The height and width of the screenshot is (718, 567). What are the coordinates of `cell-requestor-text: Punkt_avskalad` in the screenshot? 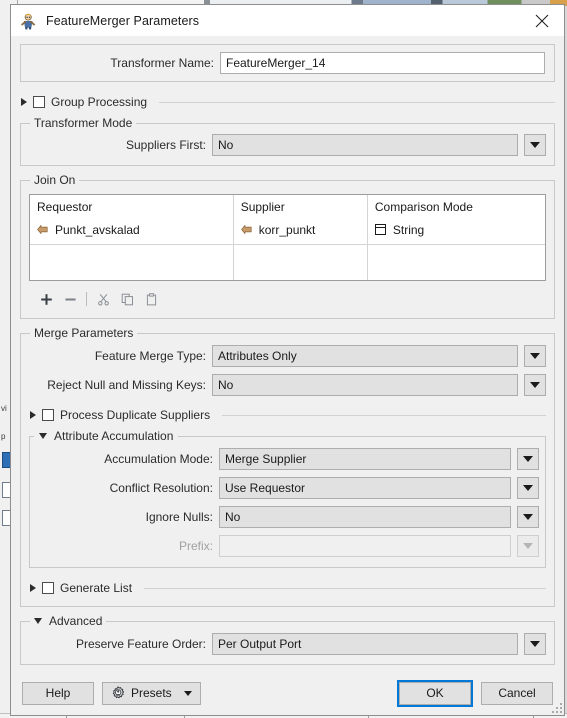 It's located at (97, 229).